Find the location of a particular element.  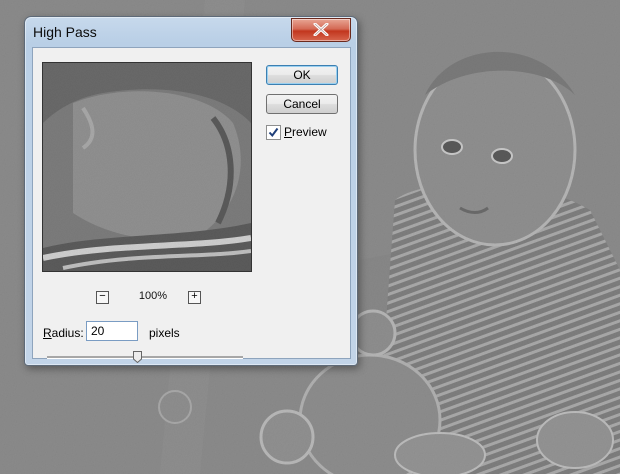

close-icon is located at coordinates (321, 29).